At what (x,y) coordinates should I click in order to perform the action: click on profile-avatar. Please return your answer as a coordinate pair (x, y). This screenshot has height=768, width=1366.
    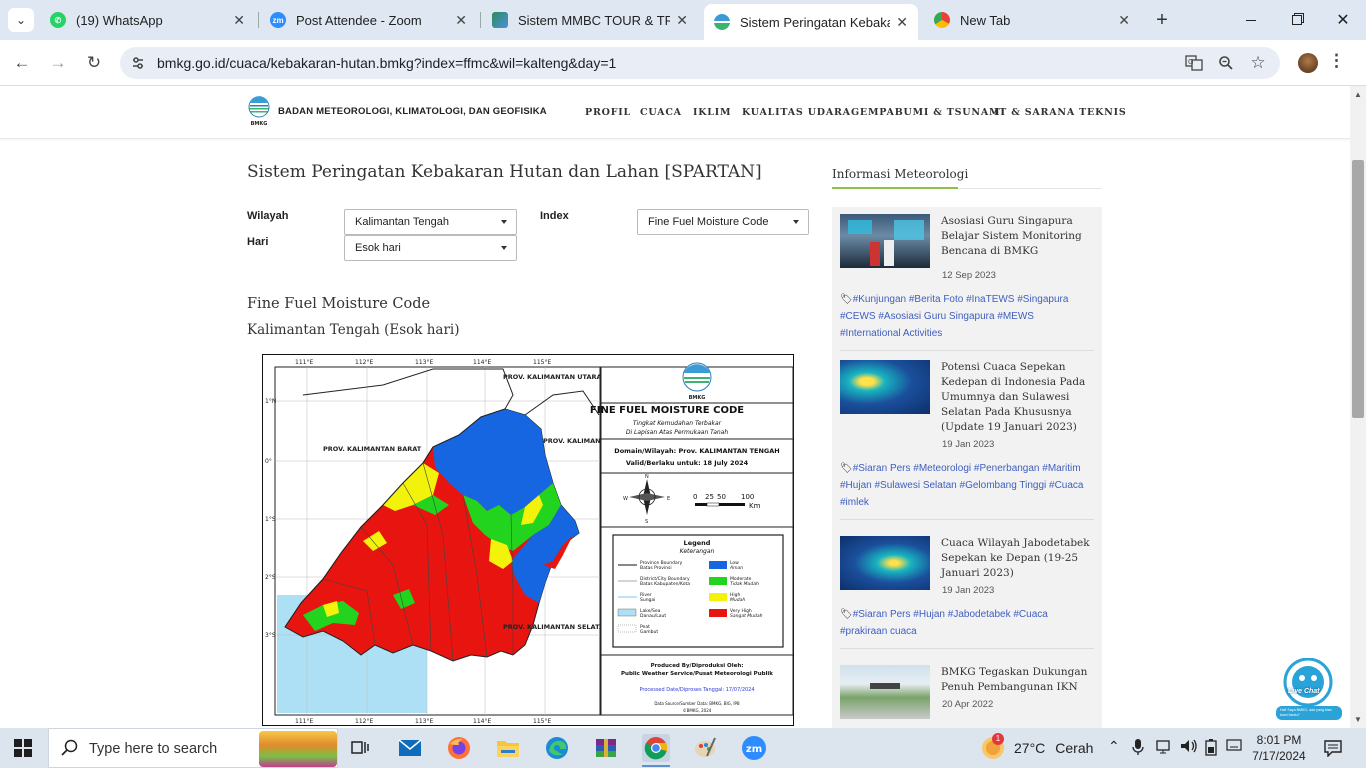
    Looking at the image, I should click on (1308, 63).